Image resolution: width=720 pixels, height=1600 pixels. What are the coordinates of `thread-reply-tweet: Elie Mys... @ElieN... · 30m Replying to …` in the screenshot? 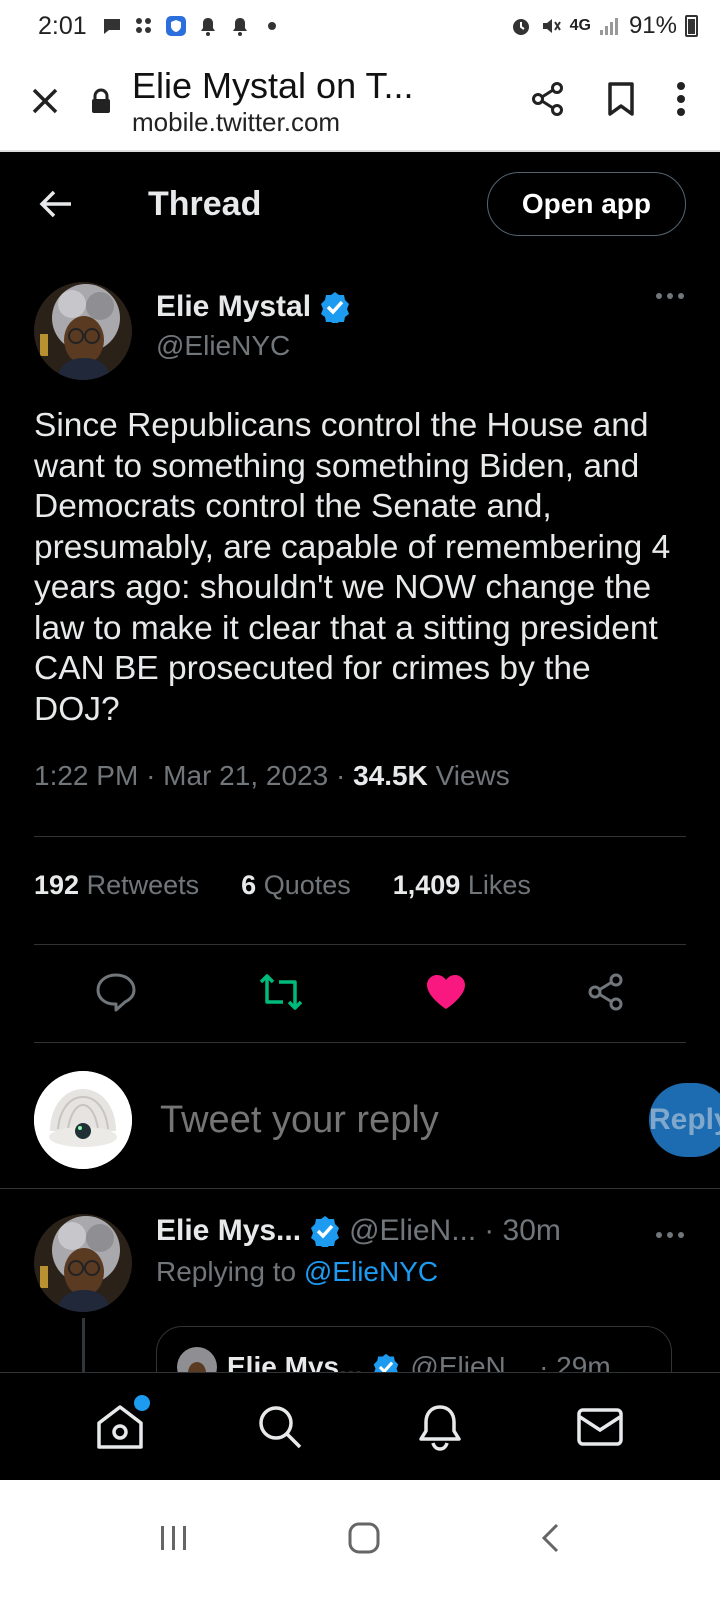 It's located at (360, 1310).